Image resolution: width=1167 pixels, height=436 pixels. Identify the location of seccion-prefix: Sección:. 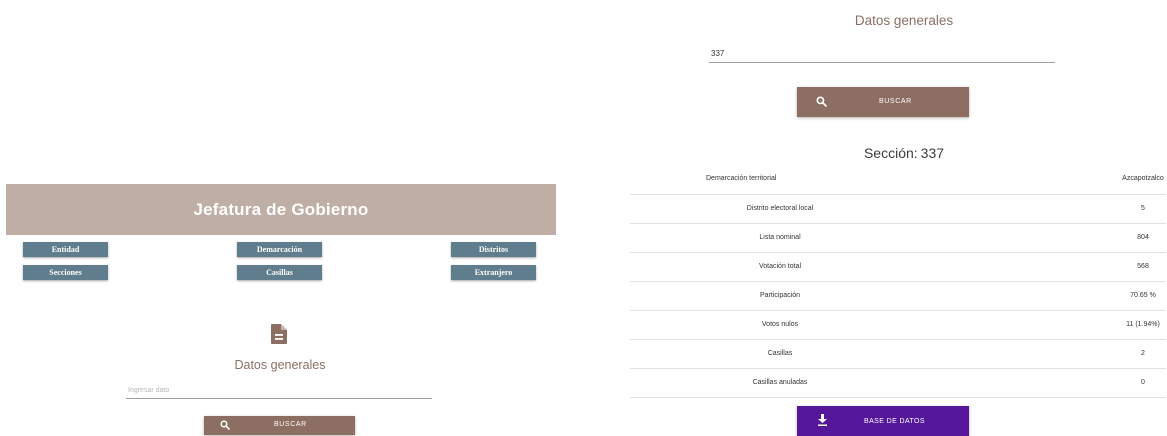
(890, 153).